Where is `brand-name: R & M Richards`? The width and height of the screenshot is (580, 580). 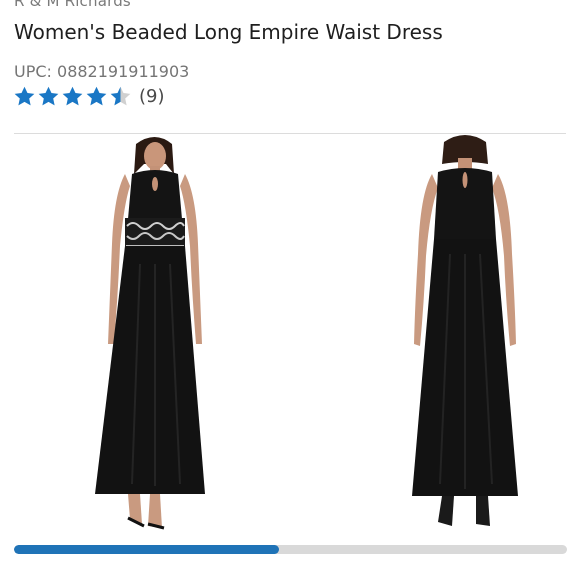 brand-name: R & M Richards is located at coordinates (72, 5).